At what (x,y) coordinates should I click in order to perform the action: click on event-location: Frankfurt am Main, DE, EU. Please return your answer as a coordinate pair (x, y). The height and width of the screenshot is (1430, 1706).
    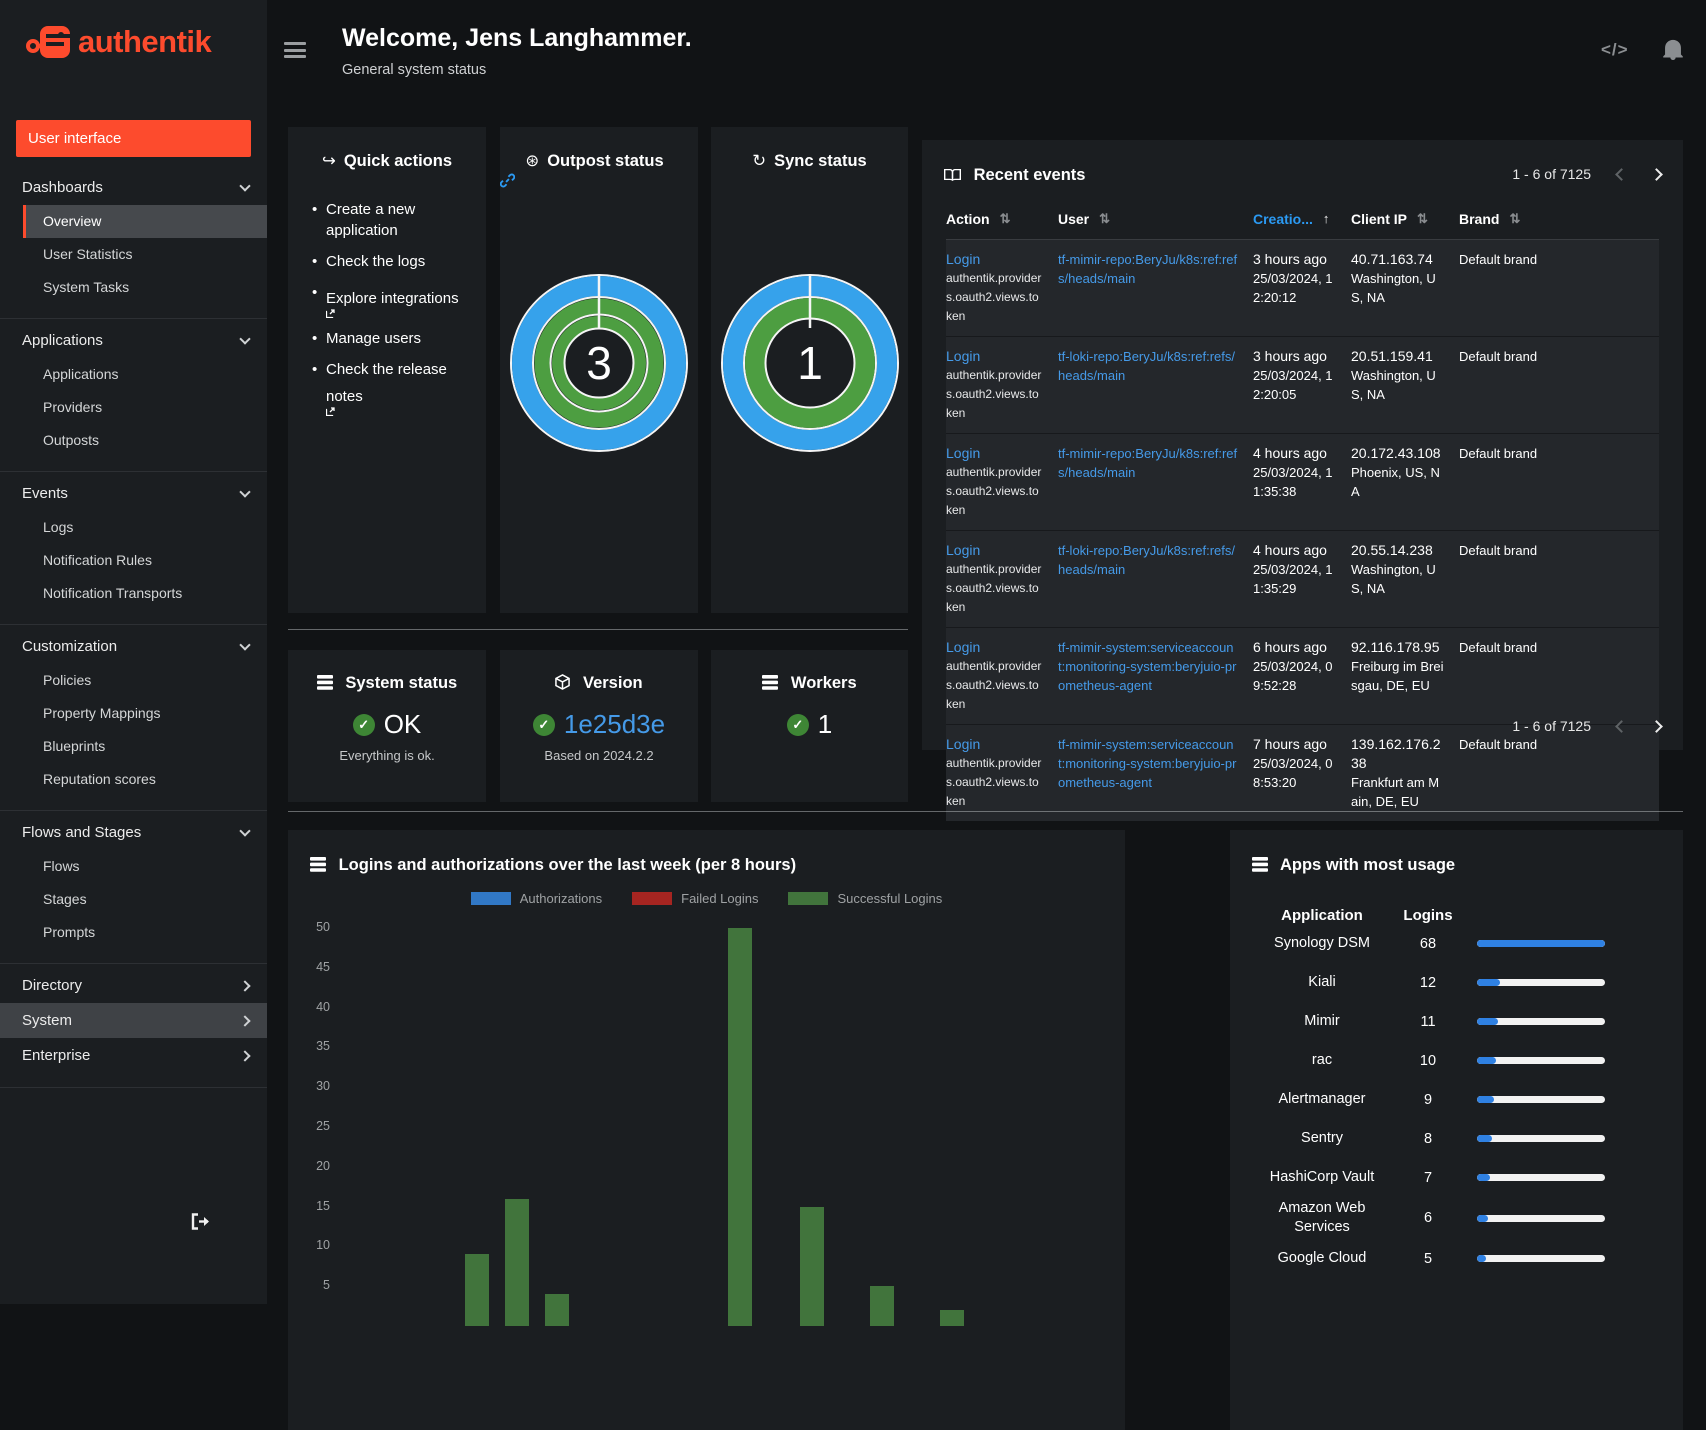
    Looking at the image, I should click on (1395, 792).